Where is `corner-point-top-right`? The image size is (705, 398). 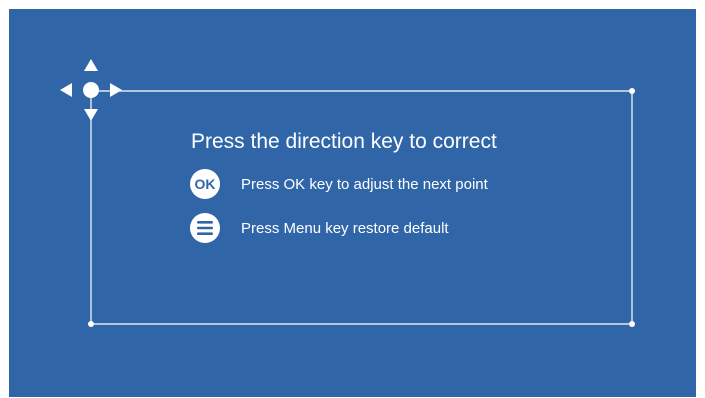
corner-point-top-right is located at coordinates (632, 91).